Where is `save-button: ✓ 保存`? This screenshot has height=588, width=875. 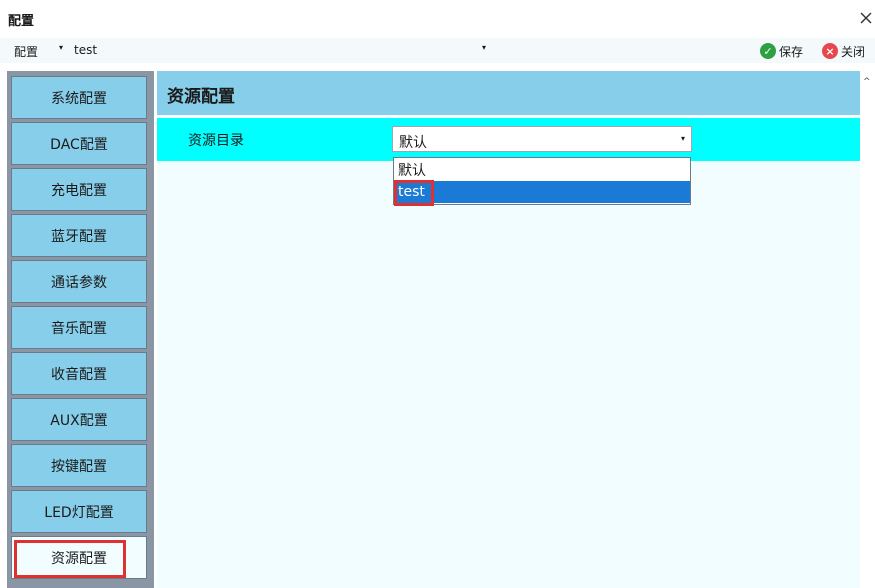 save-button: ✓ 保存 is located at coordinates (781, 51).